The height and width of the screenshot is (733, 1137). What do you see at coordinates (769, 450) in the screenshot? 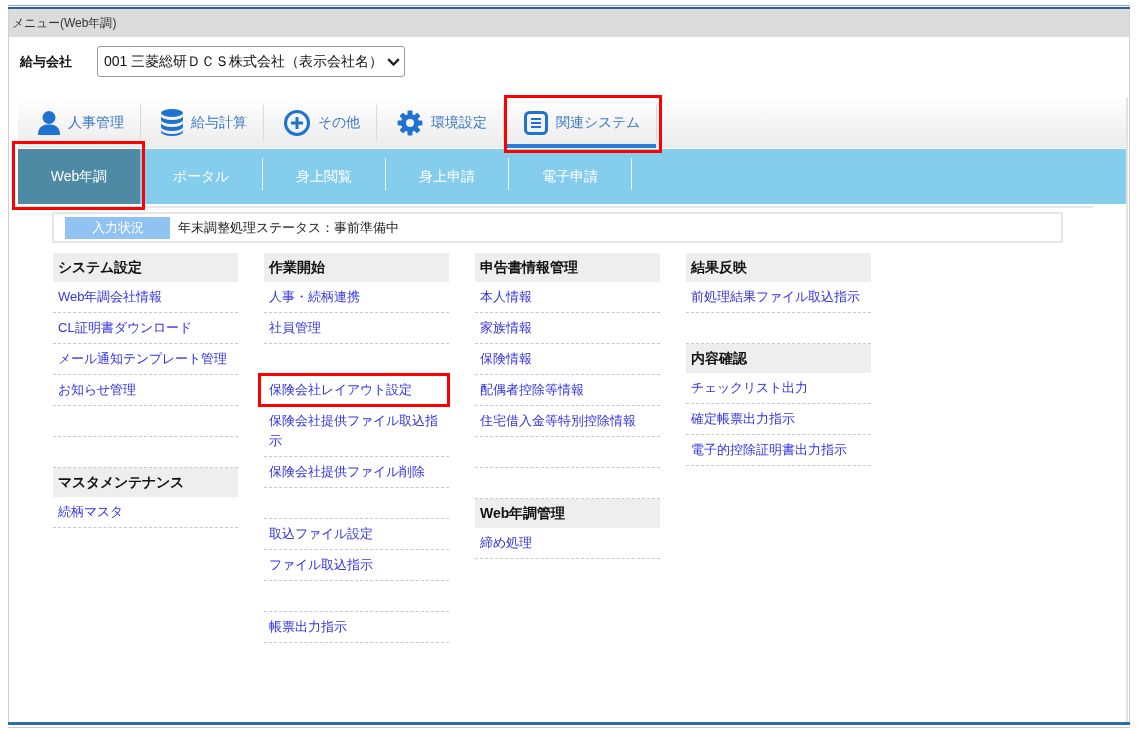
I see `menu-link: 電子的控除証明書出力指示` at bounding box center [769, 450].